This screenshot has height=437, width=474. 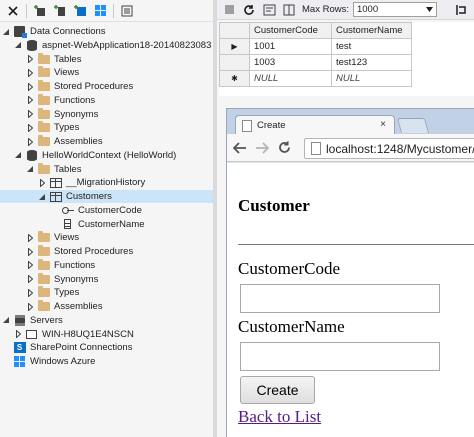 I want to click on refresh-icon, so click(x=13, y=11).